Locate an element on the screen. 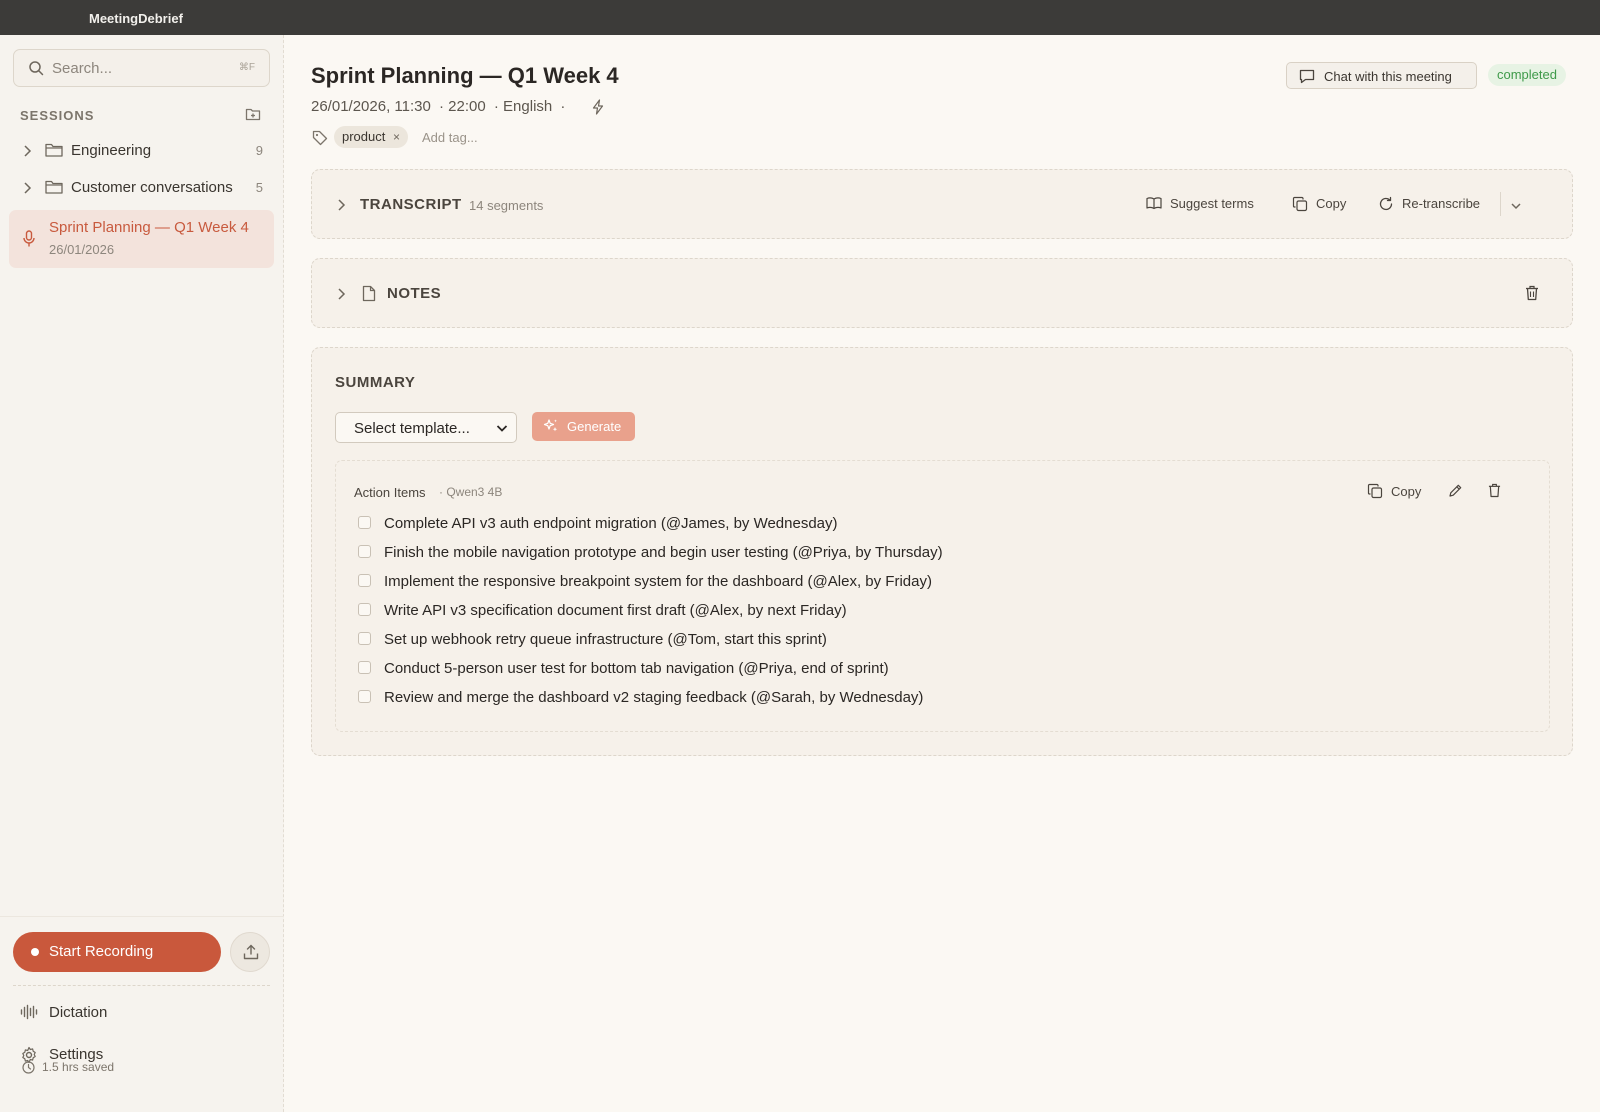 The height and width of the screenshot is (1112, 1600). suggest-terms-label: Suggest terms is located at coordinates (1212, 203).